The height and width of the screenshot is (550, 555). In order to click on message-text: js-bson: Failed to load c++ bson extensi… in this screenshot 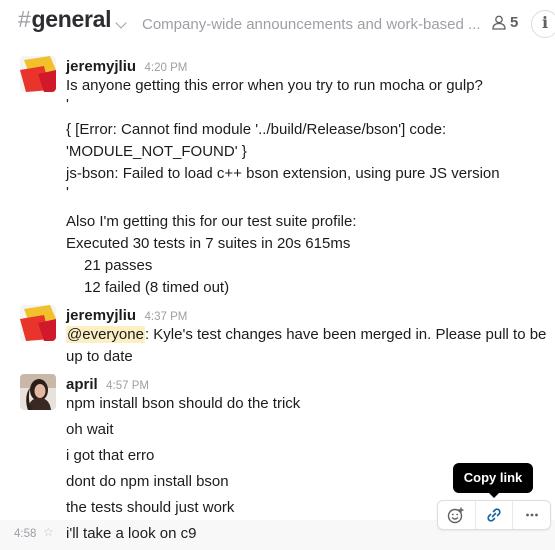, I will do `click(283, 173)`.